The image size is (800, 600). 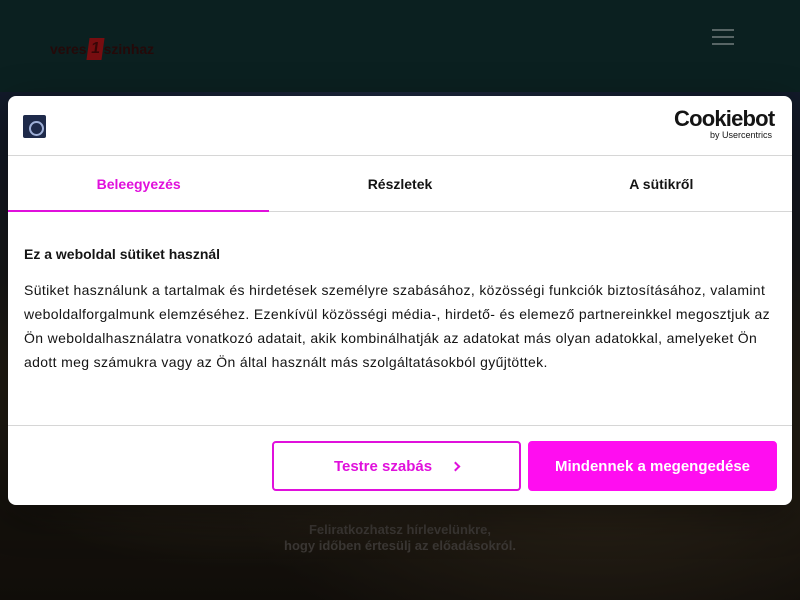 I want to click on site-logo-icon, so click(x=34, y=126).